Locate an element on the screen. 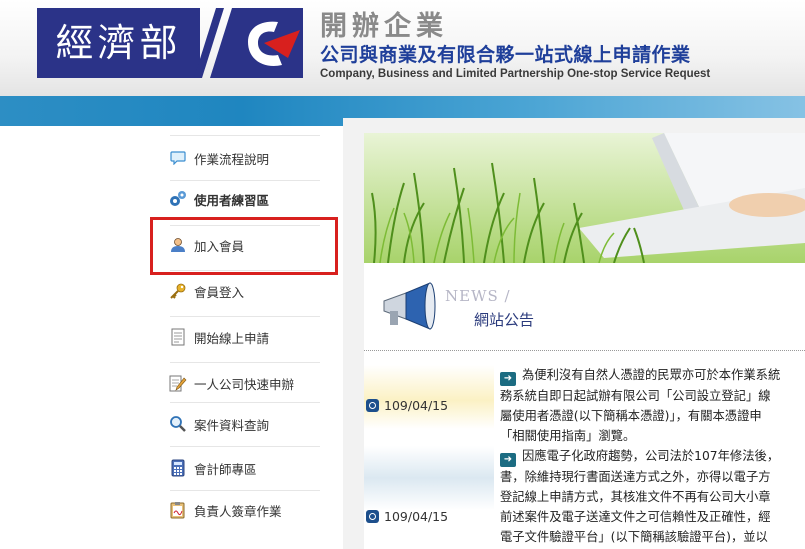 The height and width of the screenshot is (549, 805). news-line: 前述案件及電子送達文件之可信賴性及正確性，經 is located at coordinates (635, 517).